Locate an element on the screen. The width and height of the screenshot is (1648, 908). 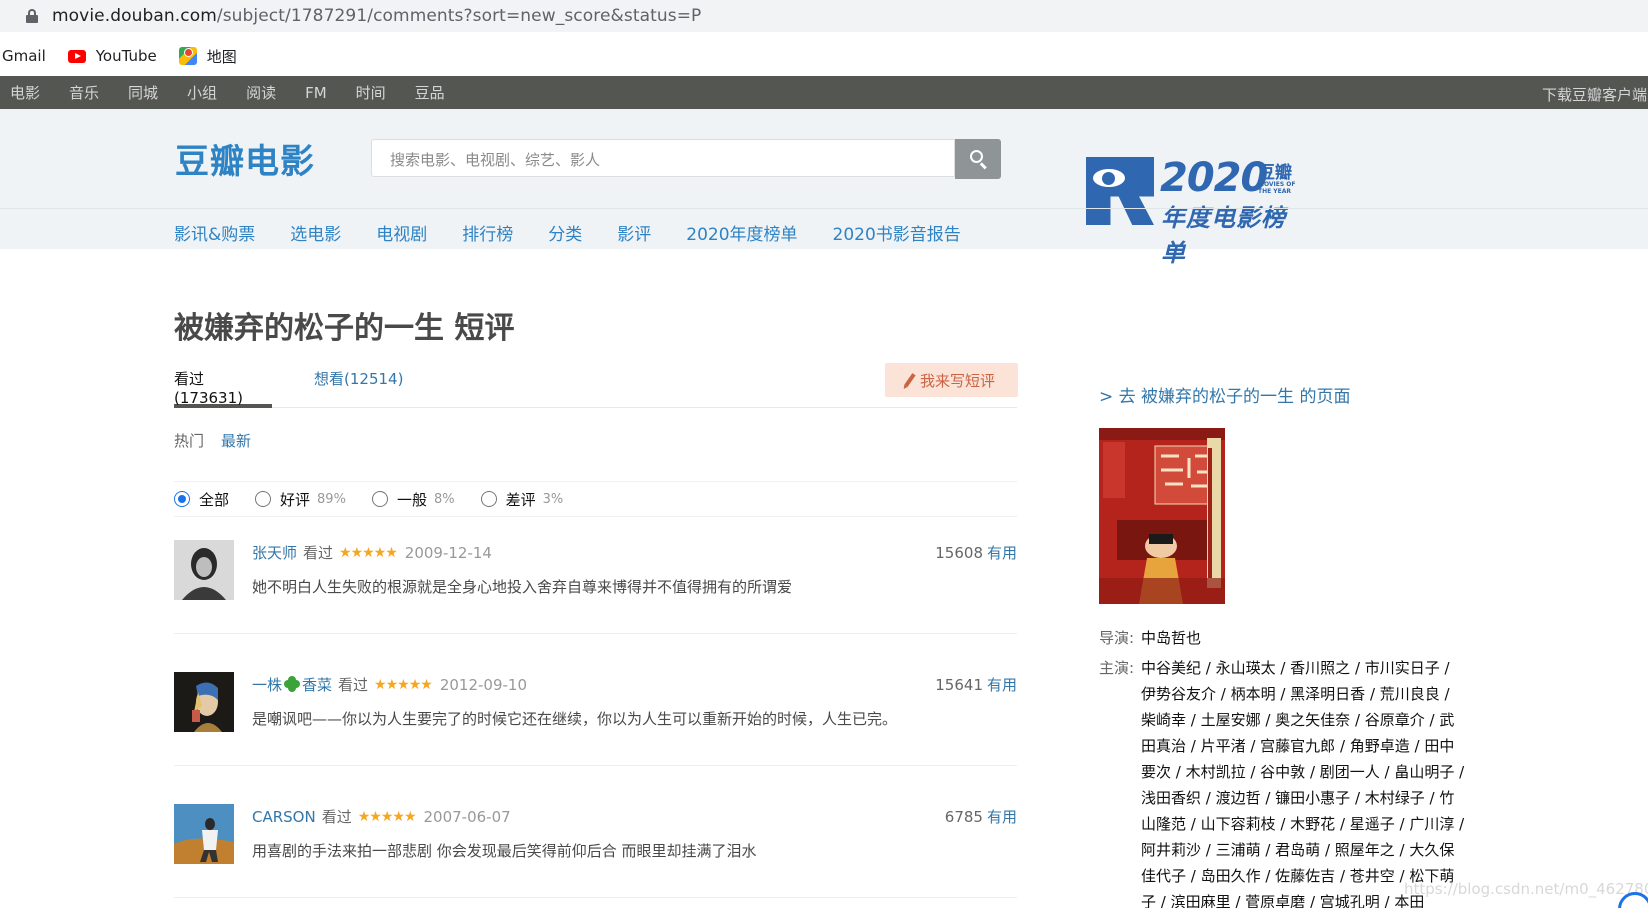
comment-date: 2007-06-07 is located at coordinates (467, 816).